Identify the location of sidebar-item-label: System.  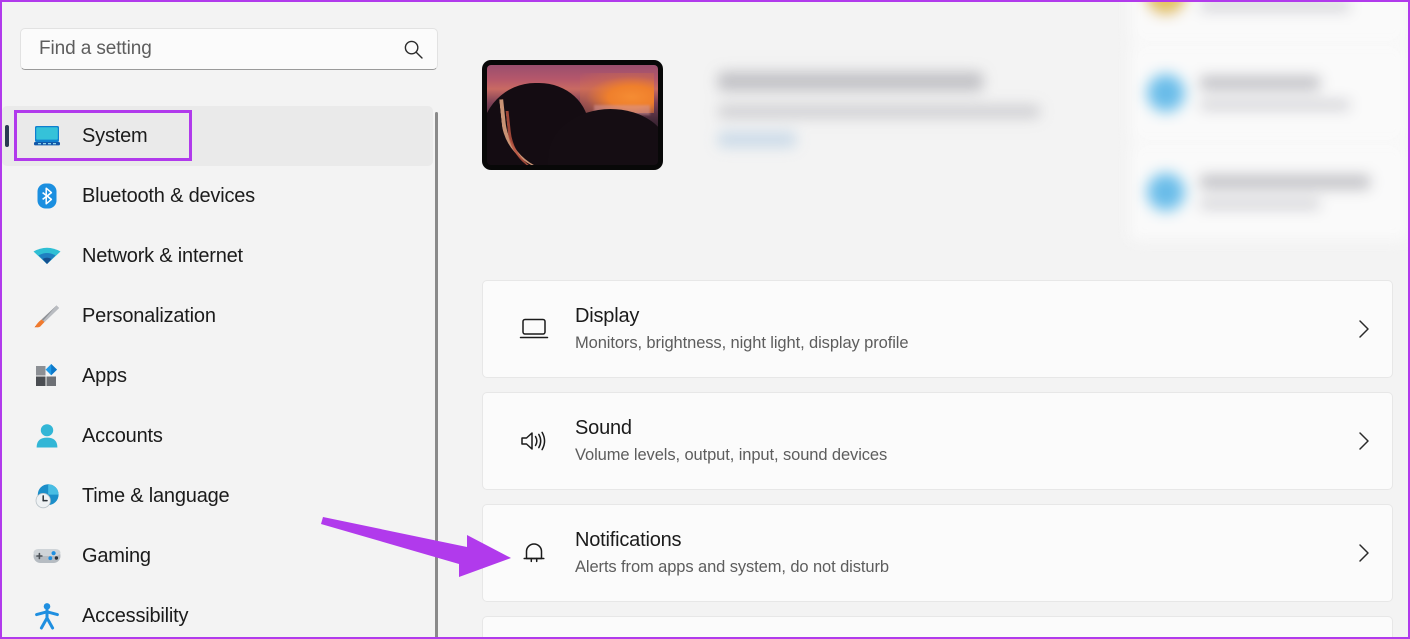
(115, 135).